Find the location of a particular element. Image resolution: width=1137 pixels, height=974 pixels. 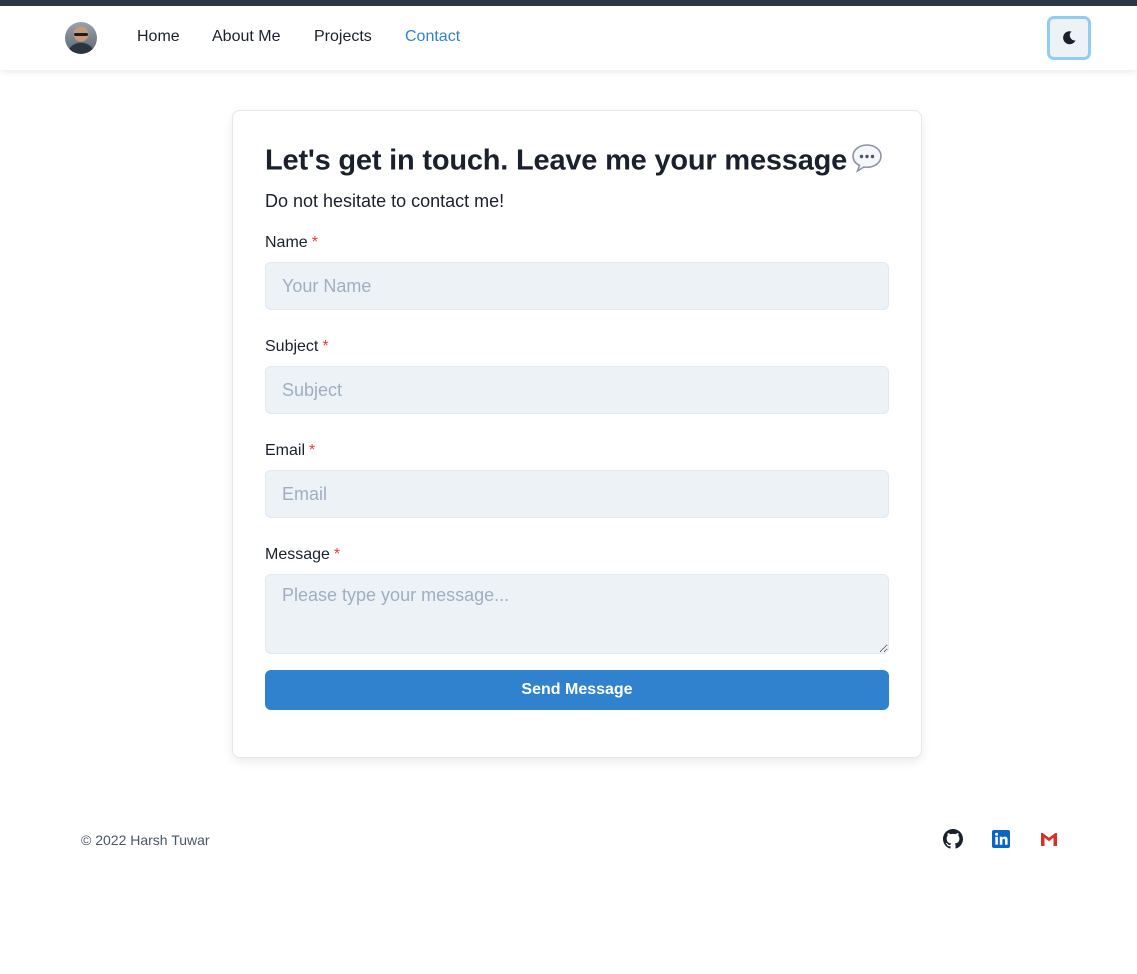

email-input is located at coordinates (577, 494).